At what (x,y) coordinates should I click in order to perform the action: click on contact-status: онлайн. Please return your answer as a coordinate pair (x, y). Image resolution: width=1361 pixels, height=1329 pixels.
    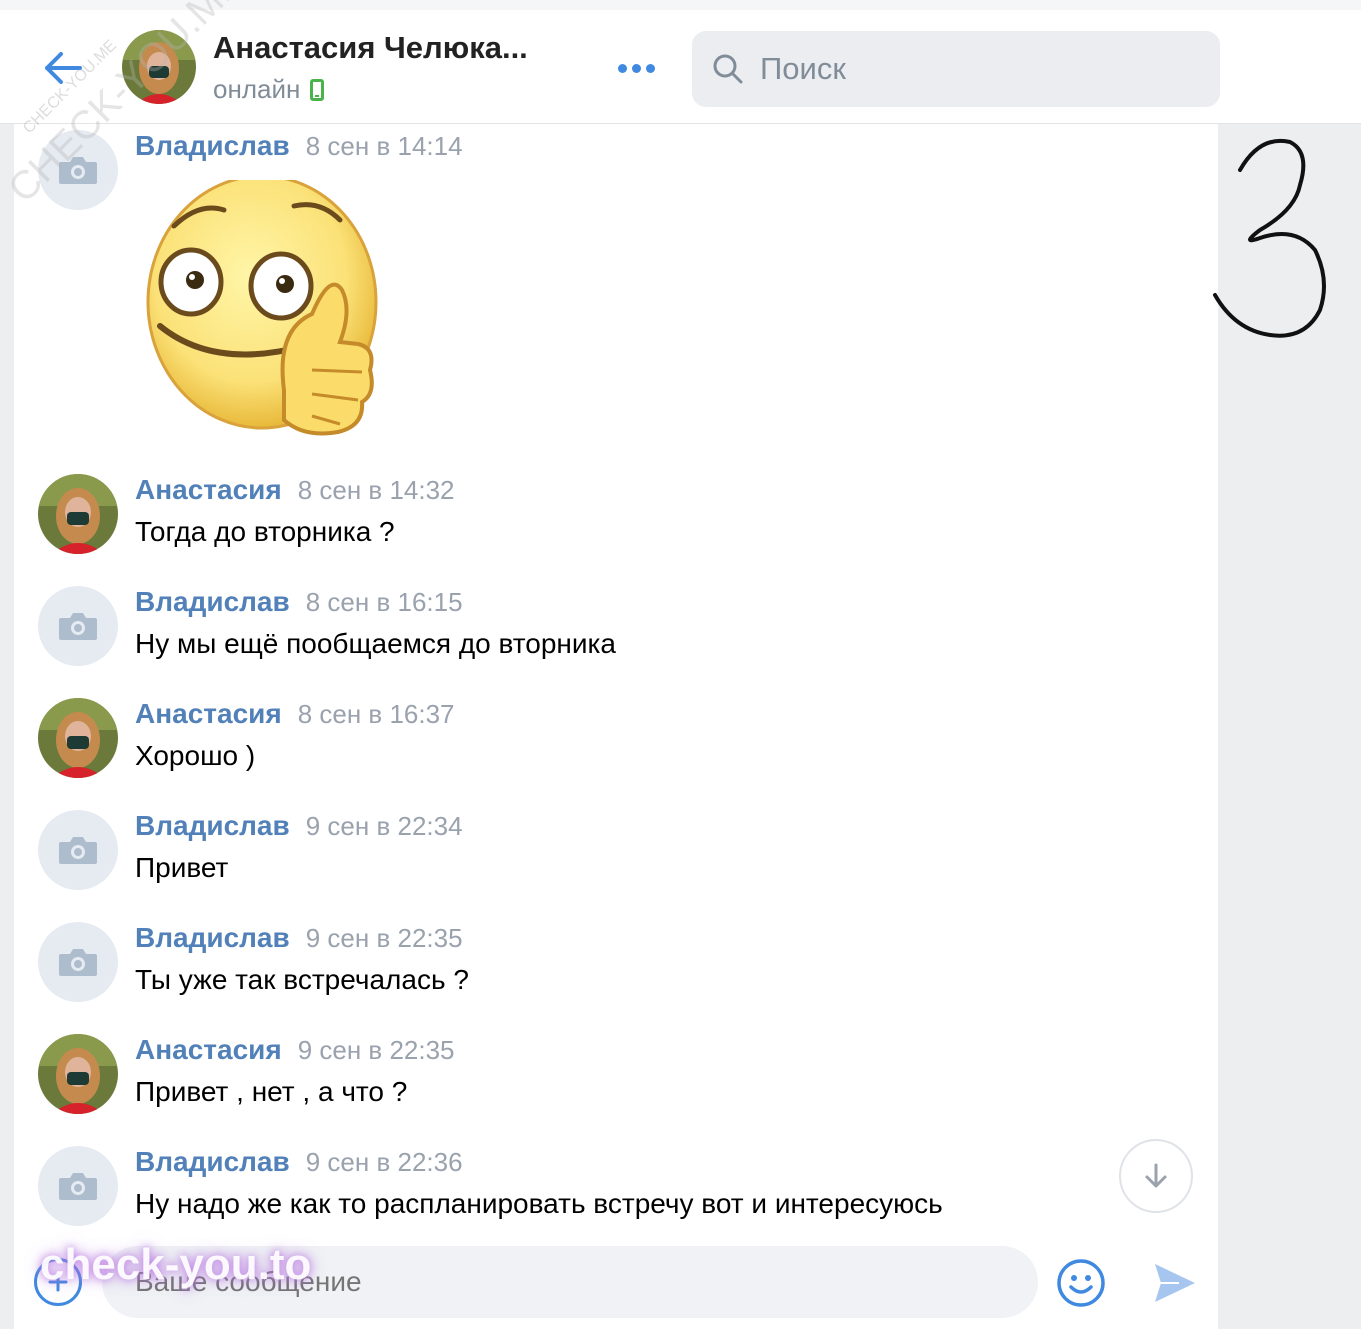
    Looking at the image, I should click on (269, 89).